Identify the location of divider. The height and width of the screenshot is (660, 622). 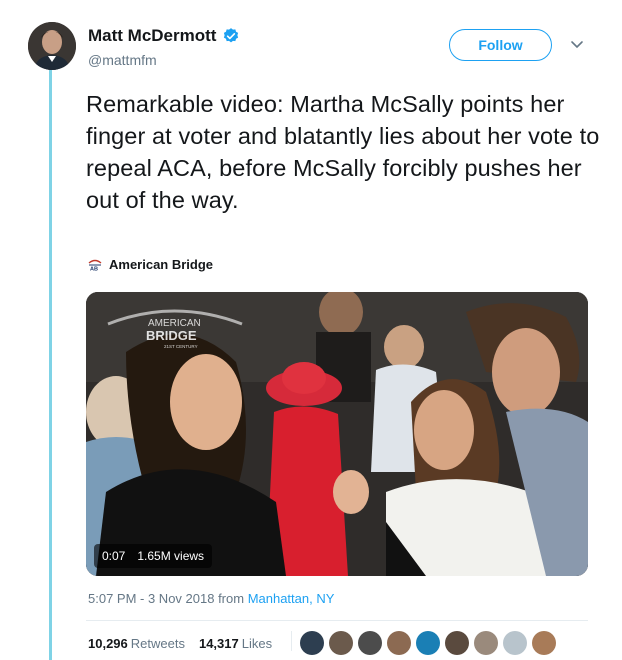
(337, 620).